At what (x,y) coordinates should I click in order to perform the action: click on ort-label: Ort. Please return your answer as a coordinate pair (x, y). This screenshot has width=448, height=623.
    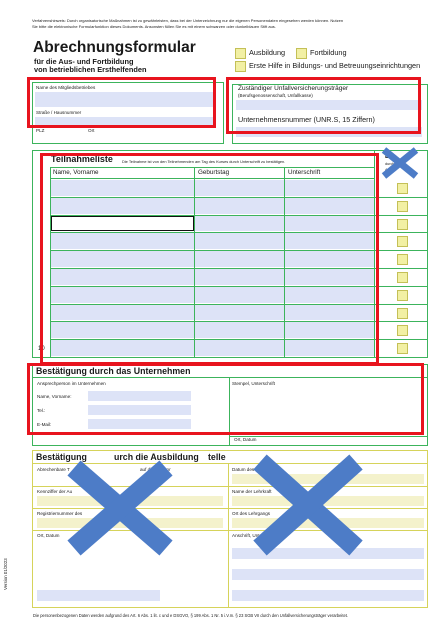
    Looking at the image, I should click on (91, 130).